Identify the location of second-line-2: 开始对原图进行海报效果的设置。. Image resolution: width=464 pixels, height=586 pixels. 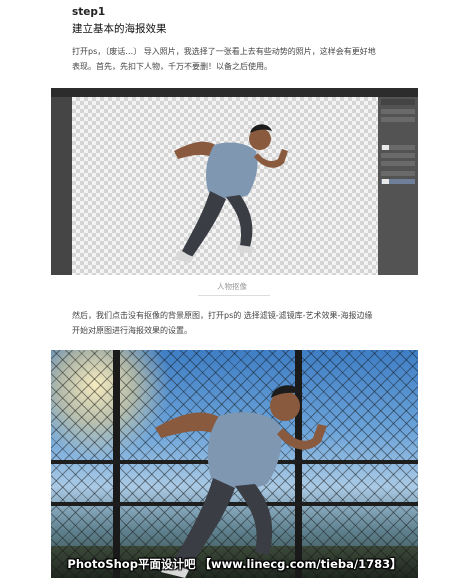
(132, 330).